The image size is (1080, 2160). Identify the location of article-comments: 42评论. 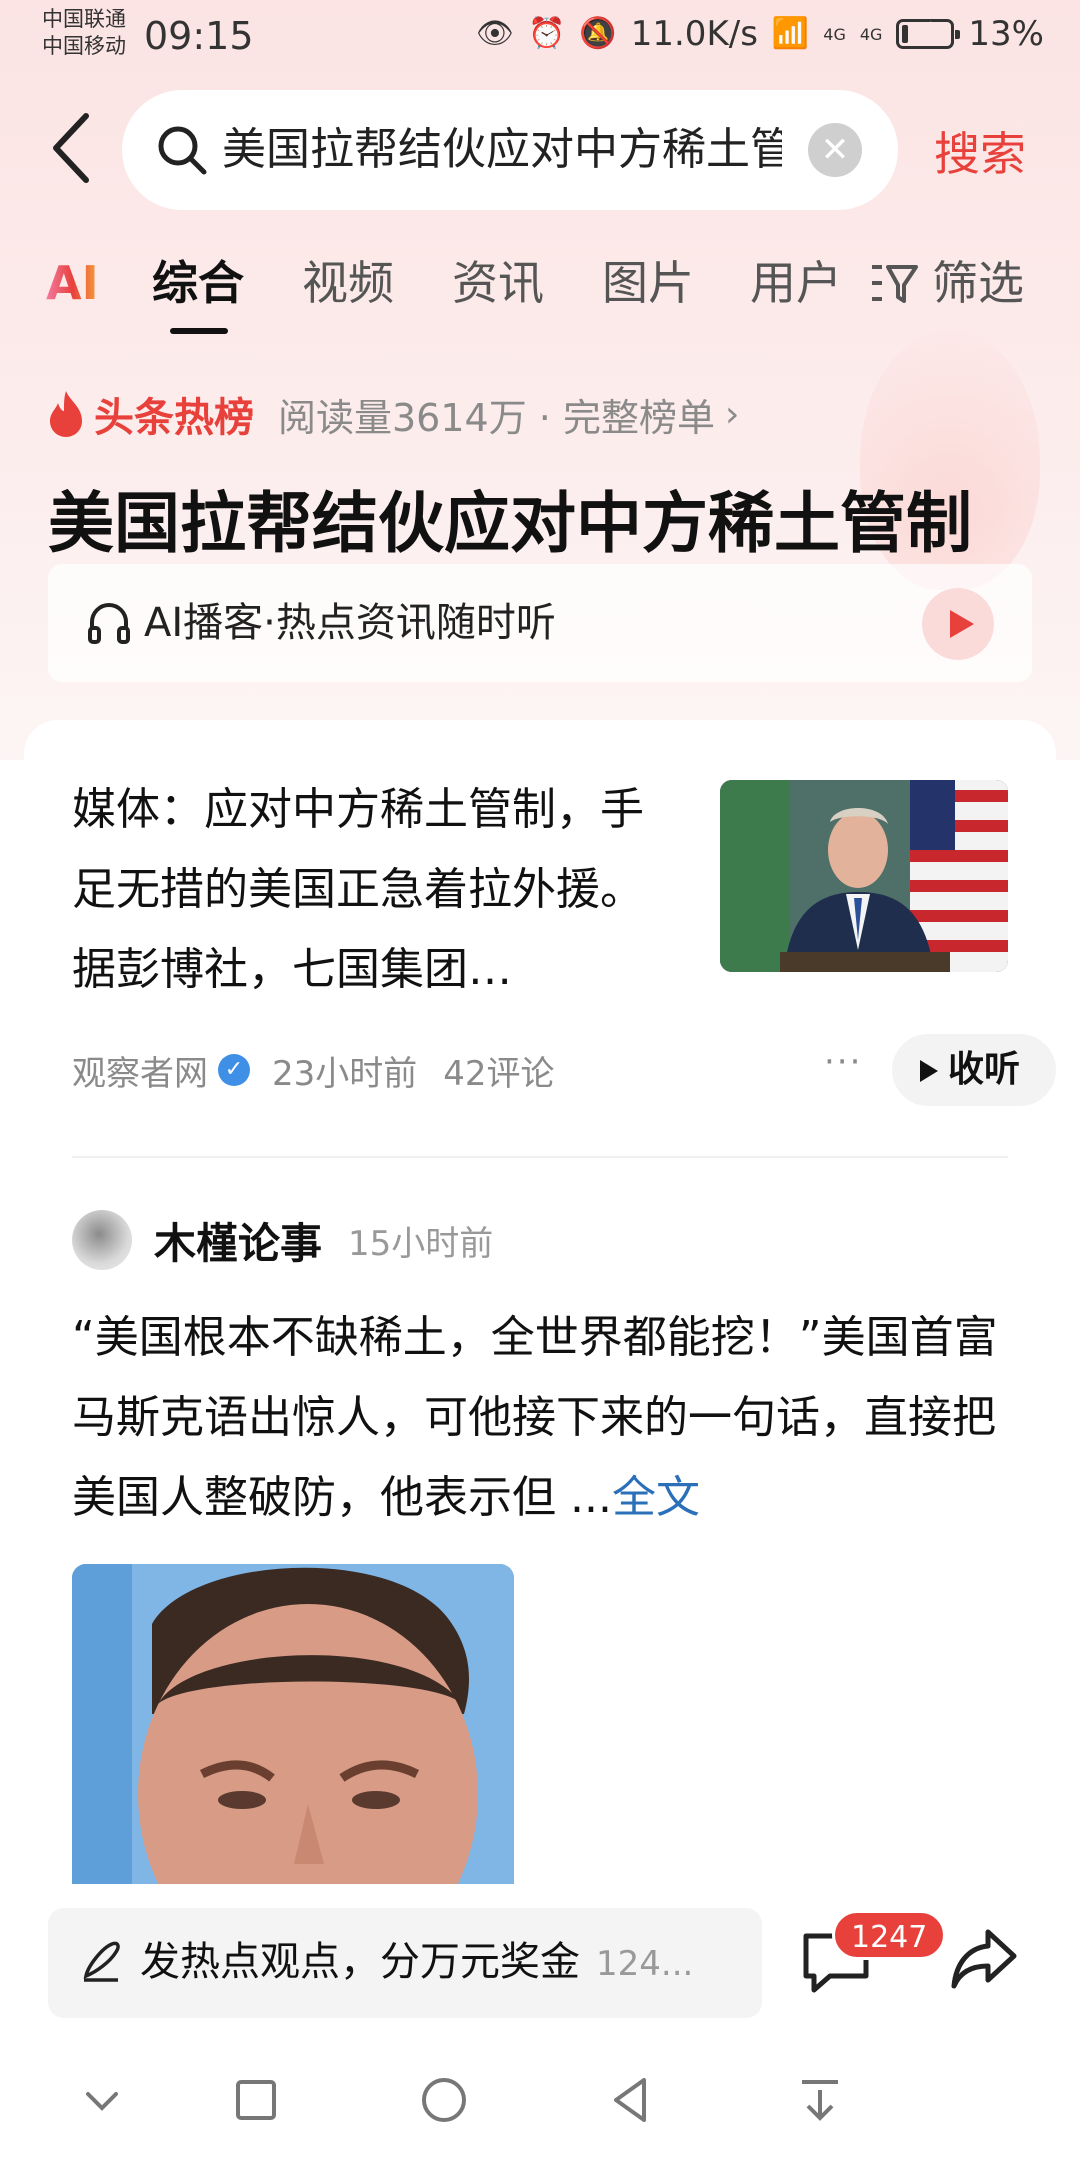
(498, 1070).